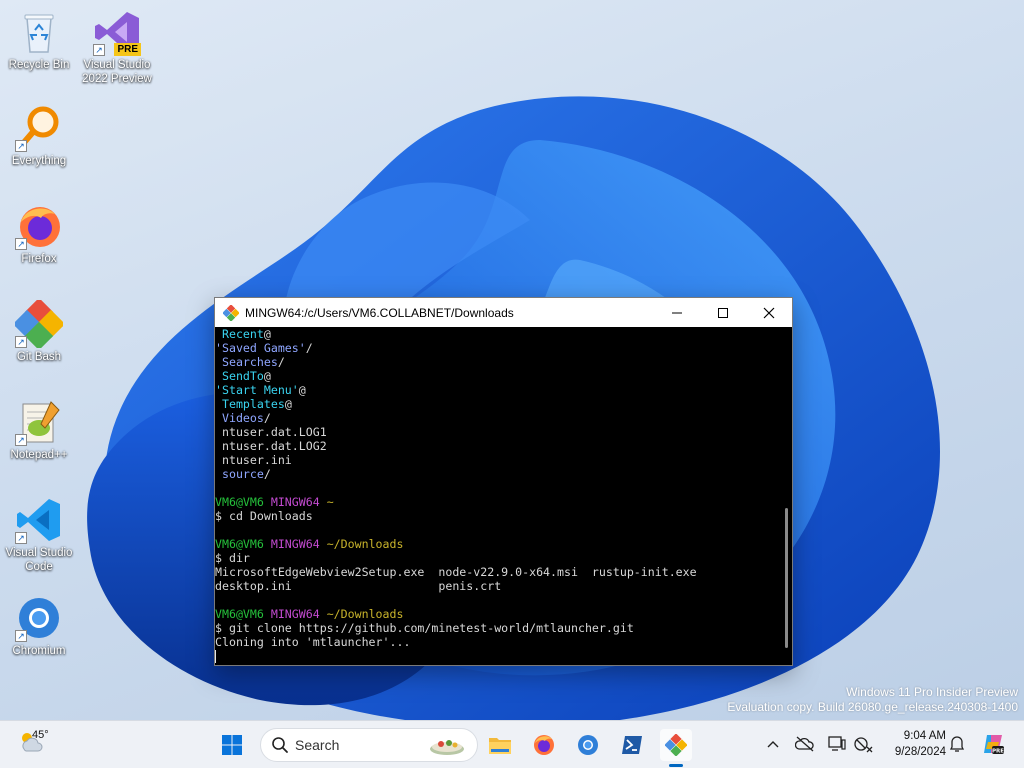 Image resolution: width=1024 pixels, height=768 pixels. What do you see at coordinates (117, 47) in the screenshot?
I see `desktop-icon-visual-studio: ↗ PRE Visual Studio 2022 Preview` at bounding box center [117, 47].